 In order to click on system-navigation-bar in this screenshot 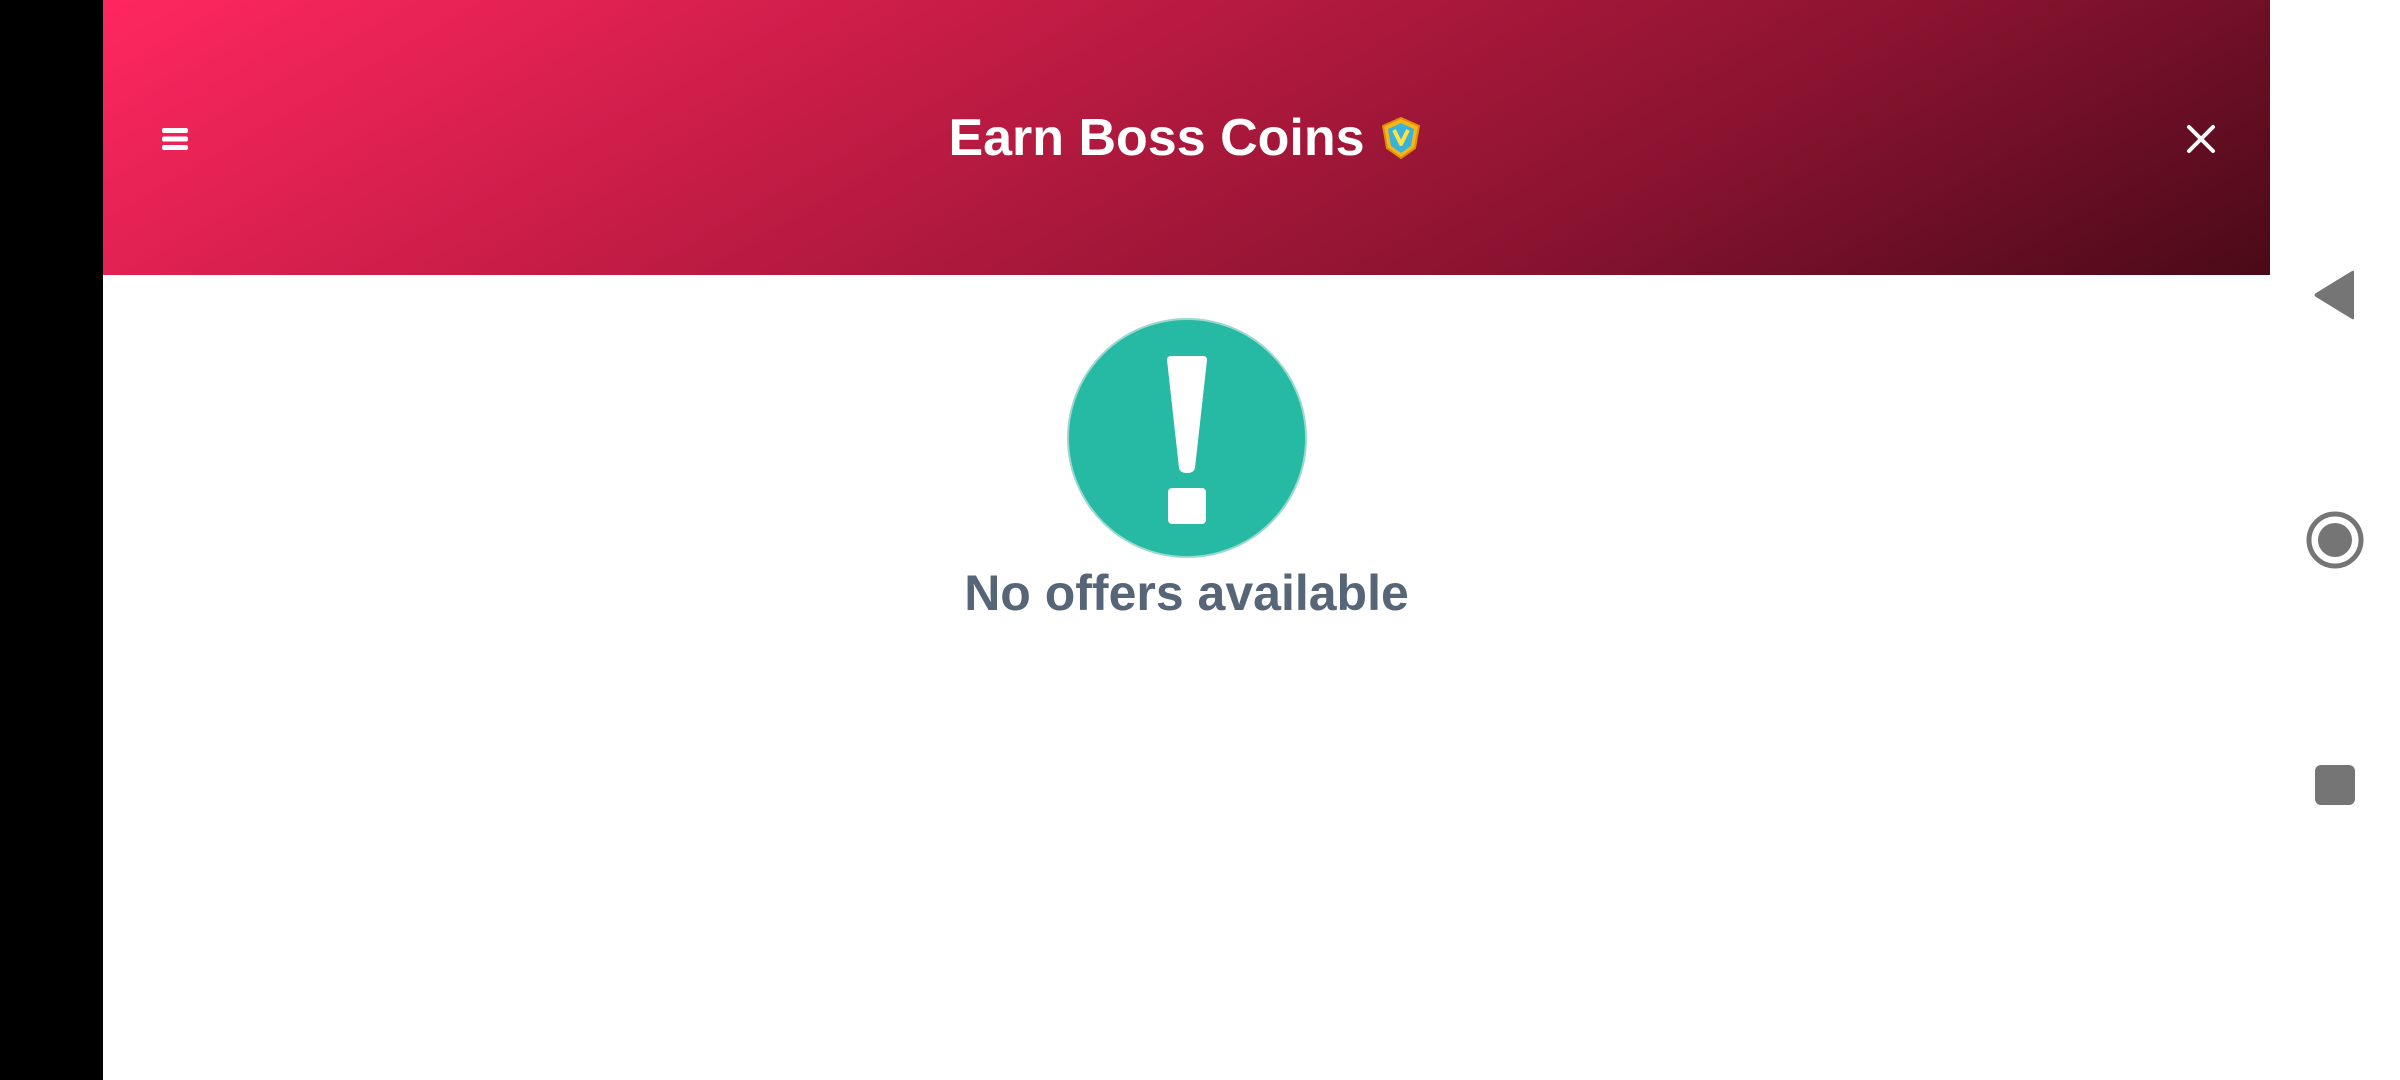, I will do `click(2335, 540)`.